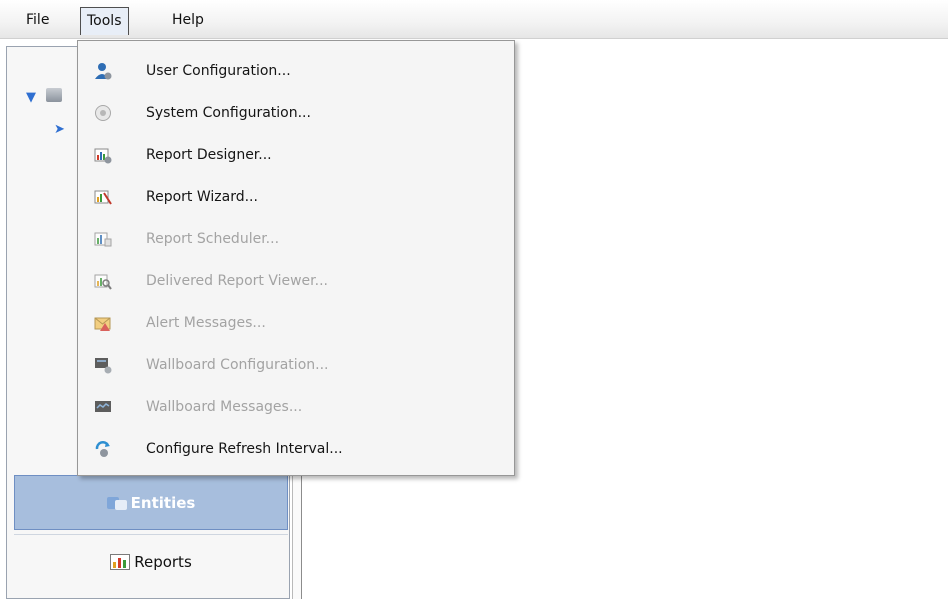  What do you see at coordinates (103, 282) in the screenshot?
I see `delivered-report-viewer-icon` at bounding box center [103, 282].